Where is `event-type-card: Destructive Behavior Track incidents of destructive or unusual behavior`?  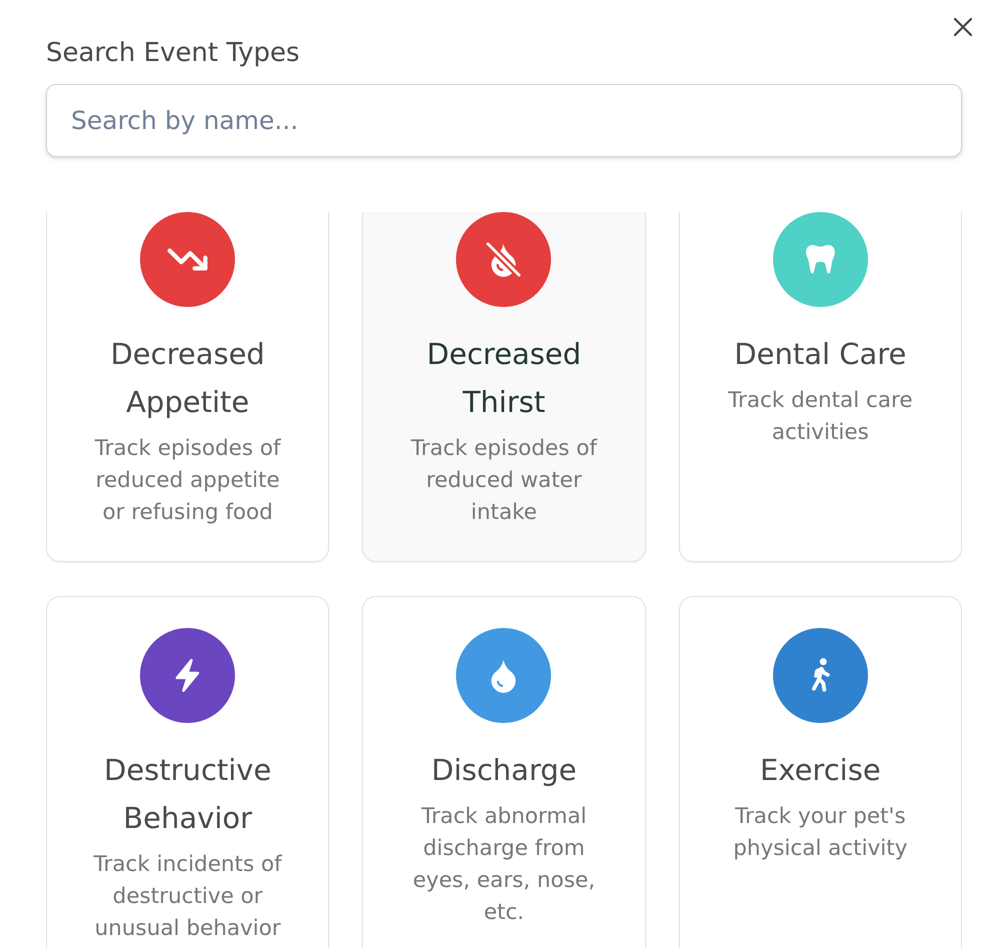 event-type-card: Destructive Behavior Track incidents of destructive or unusual behavior is located at coordinates (188, 772).